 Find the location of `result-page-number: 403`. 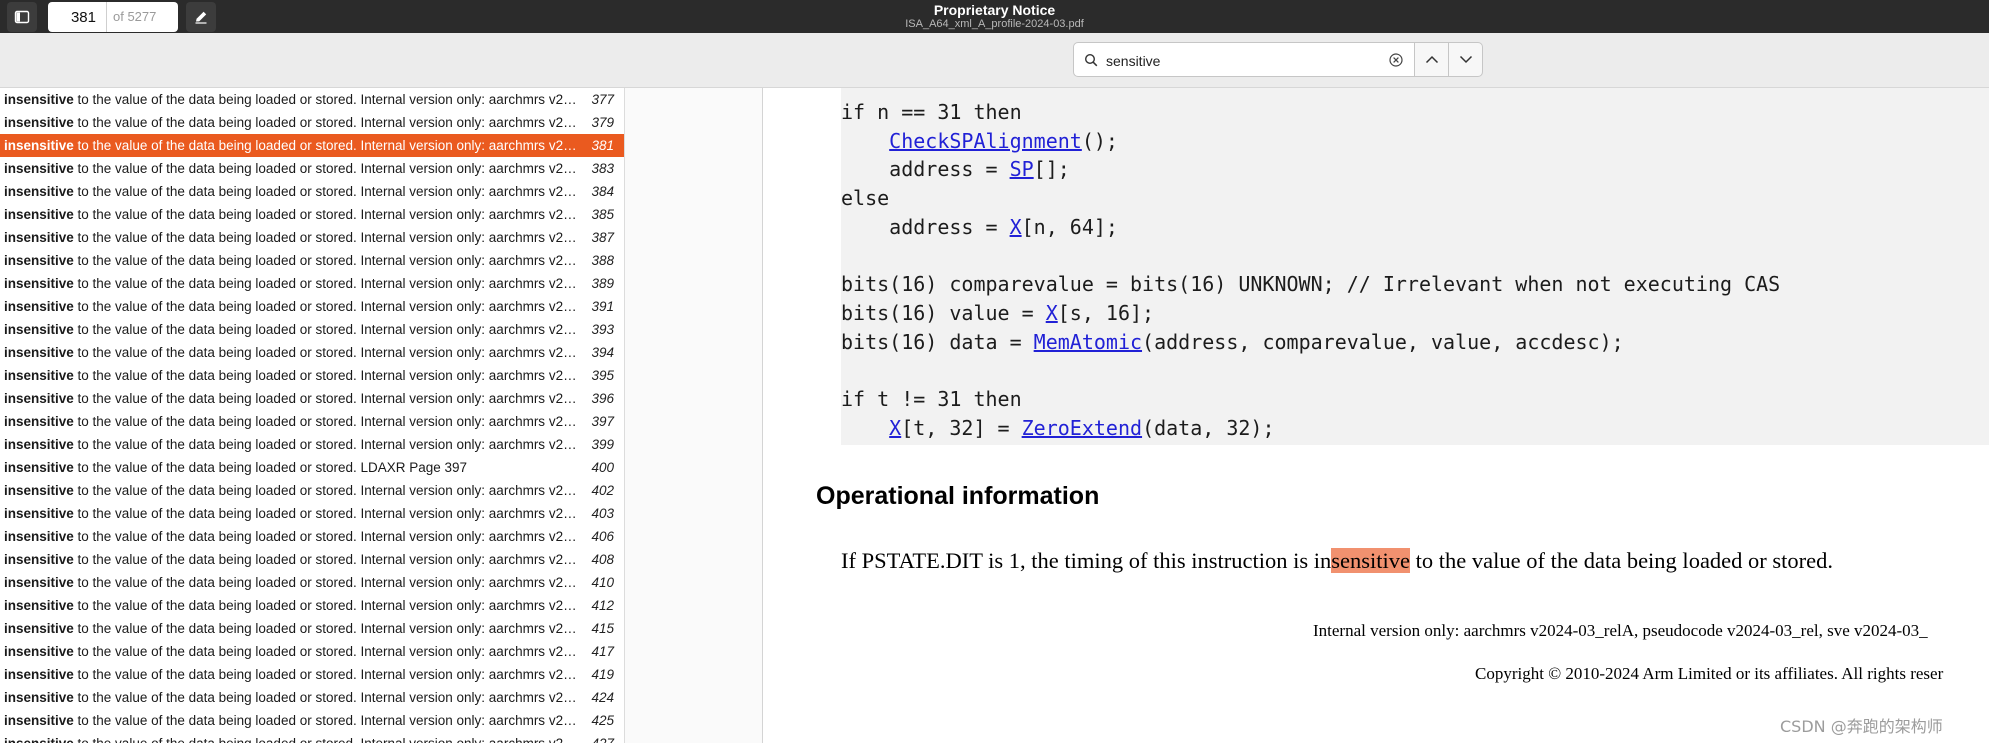

result-page-number: 403 is located at coordinates (602, 513).